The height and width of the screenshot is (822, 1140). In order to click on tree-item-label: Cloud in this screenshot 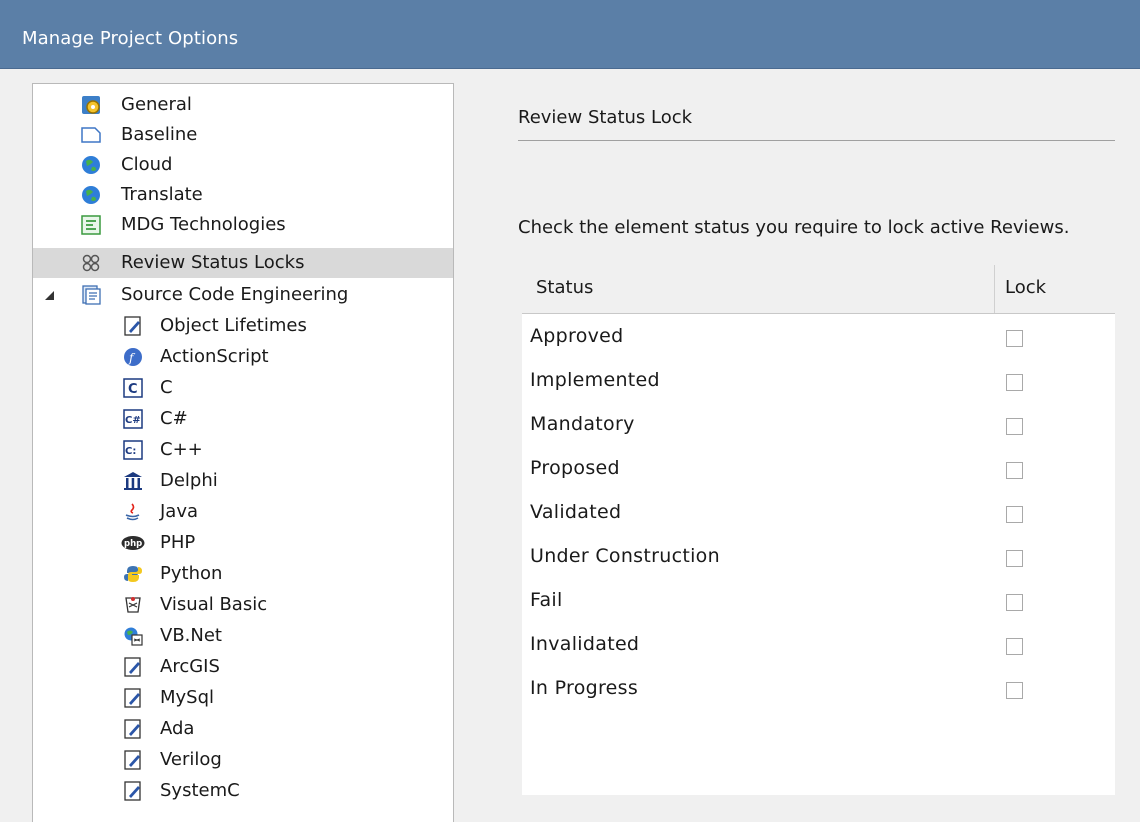, I will do `click(147, 164)`.